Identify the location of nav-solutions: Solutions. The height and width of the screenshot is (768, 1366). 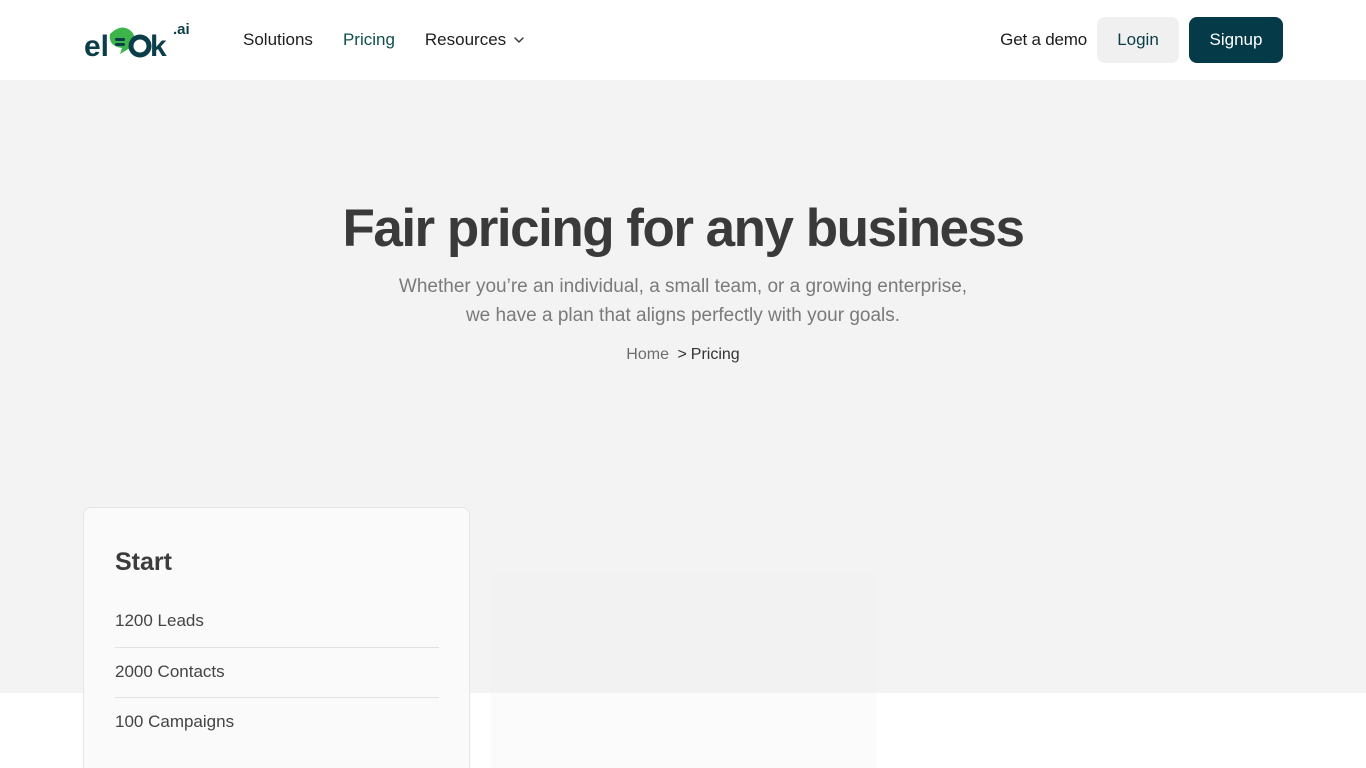
(278, 40).